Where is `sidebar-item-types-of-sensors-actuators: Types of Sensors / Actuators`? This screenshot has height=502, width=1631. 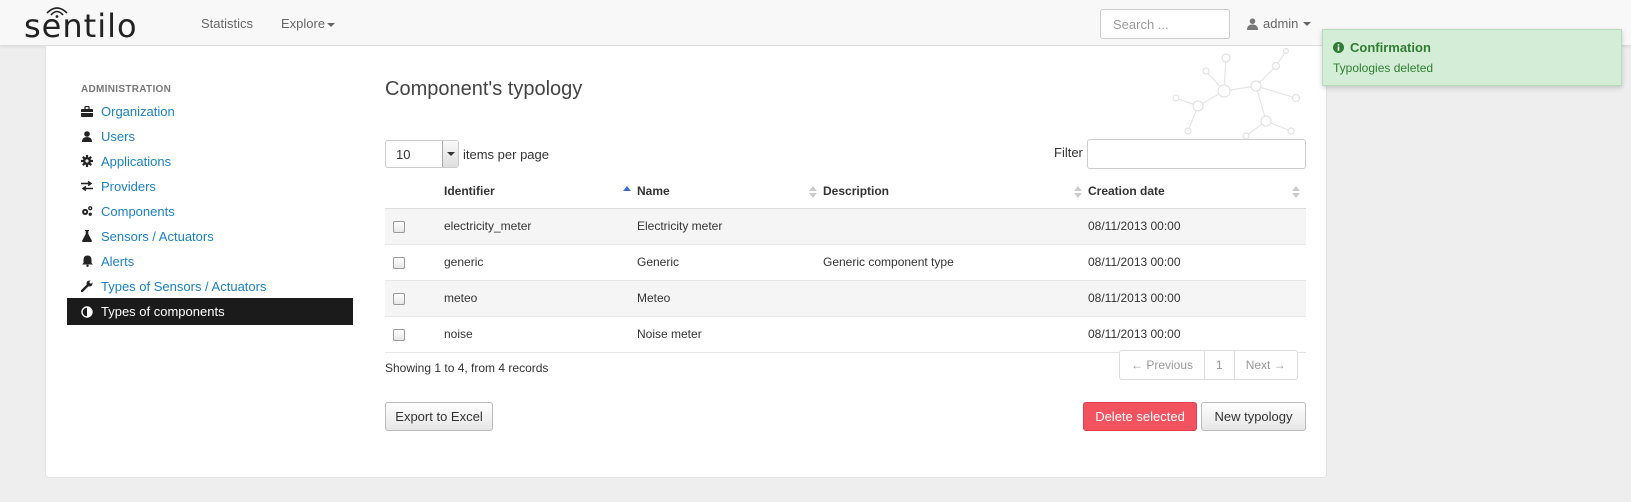 sidebar-item-types-of-sensors-actuators: Types of Sensors / Actuators is located at coordinates (210, 286).